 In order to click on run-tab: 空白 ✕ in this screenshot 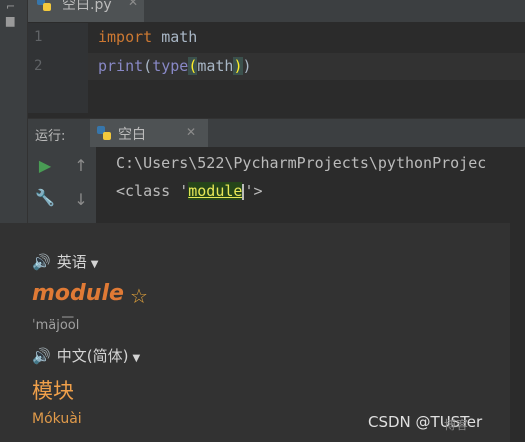, I will do `click(149, 133)`.